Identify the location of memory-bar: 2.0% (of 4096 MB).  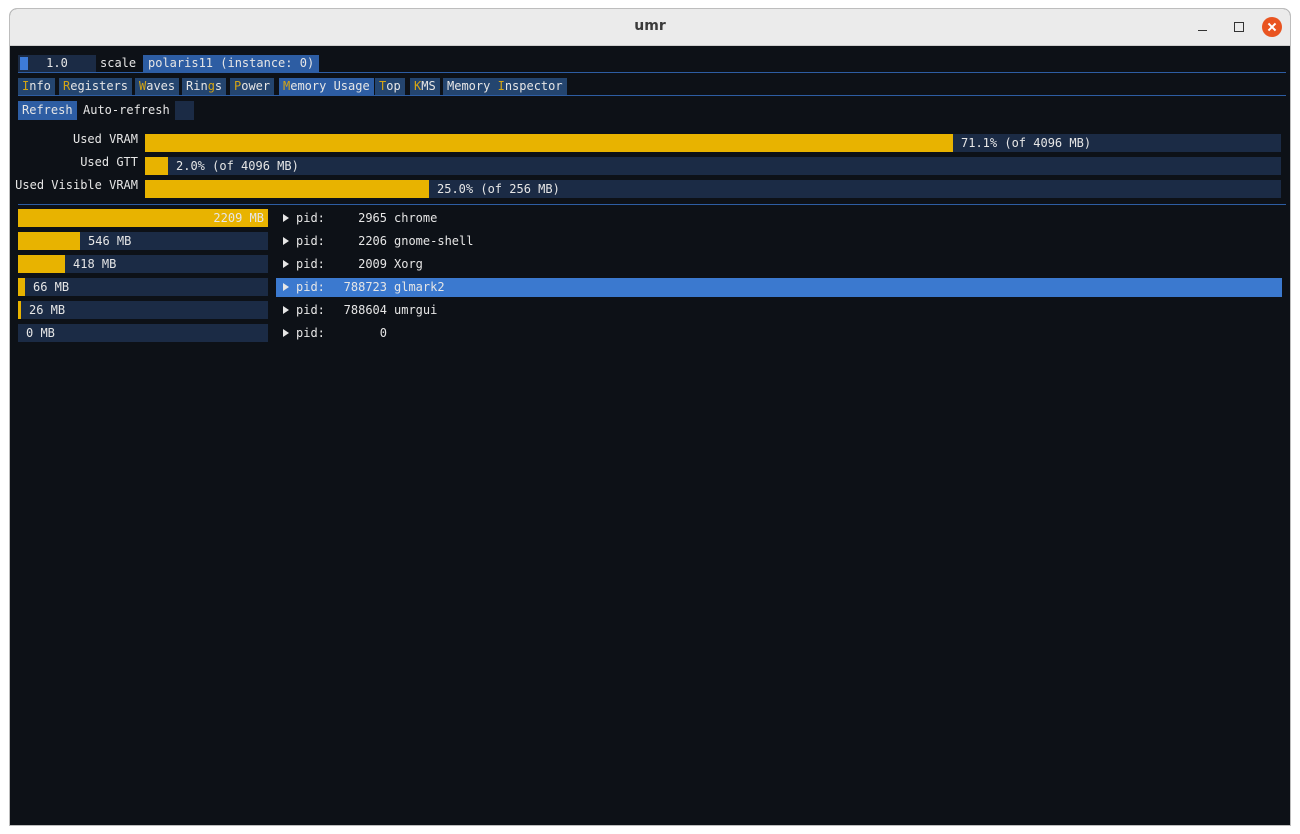
(713, 166).